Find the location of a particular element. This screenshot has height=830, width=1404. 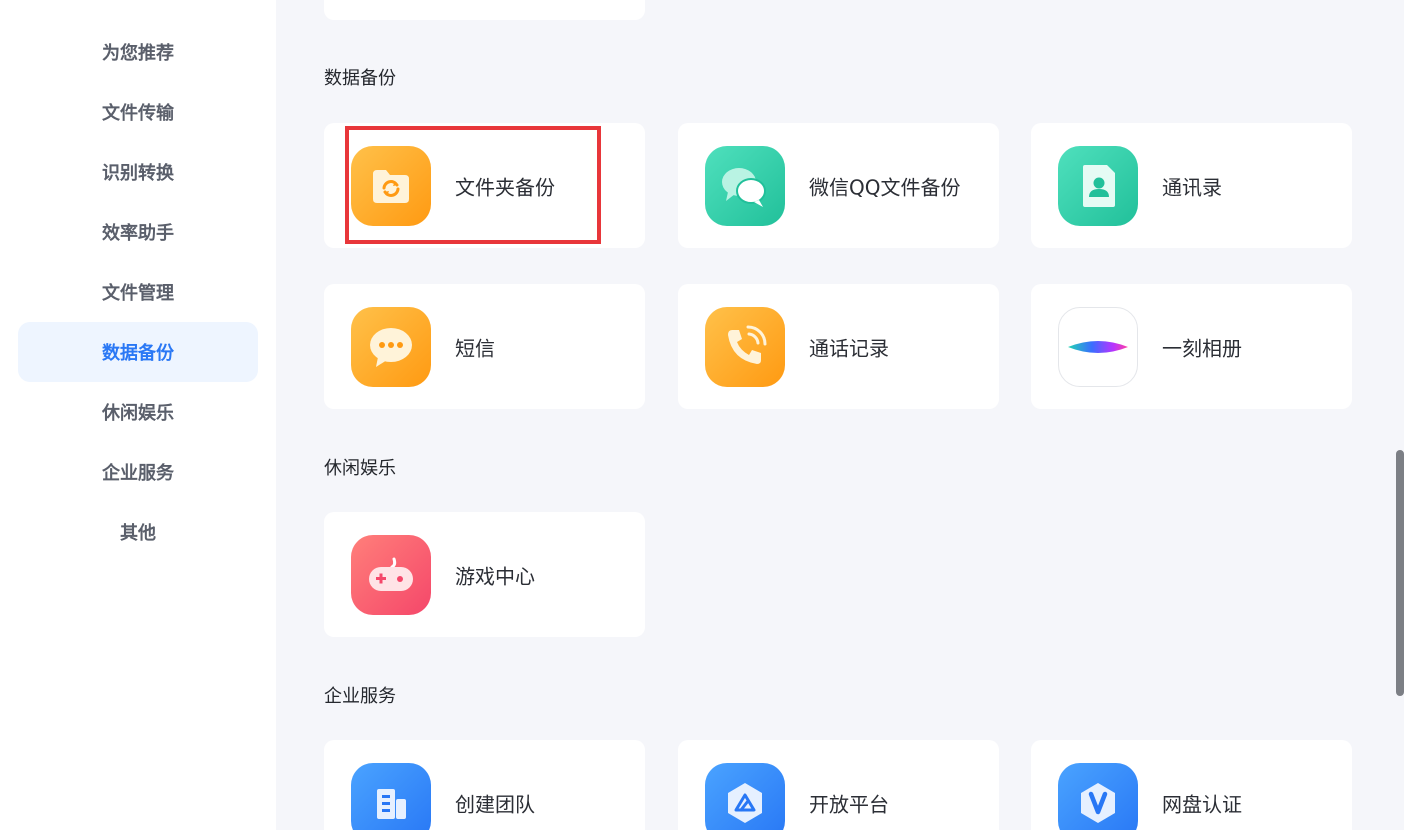

sidebar-item-leisure: 休闲娱乐 is located at coordinates (138, 412).